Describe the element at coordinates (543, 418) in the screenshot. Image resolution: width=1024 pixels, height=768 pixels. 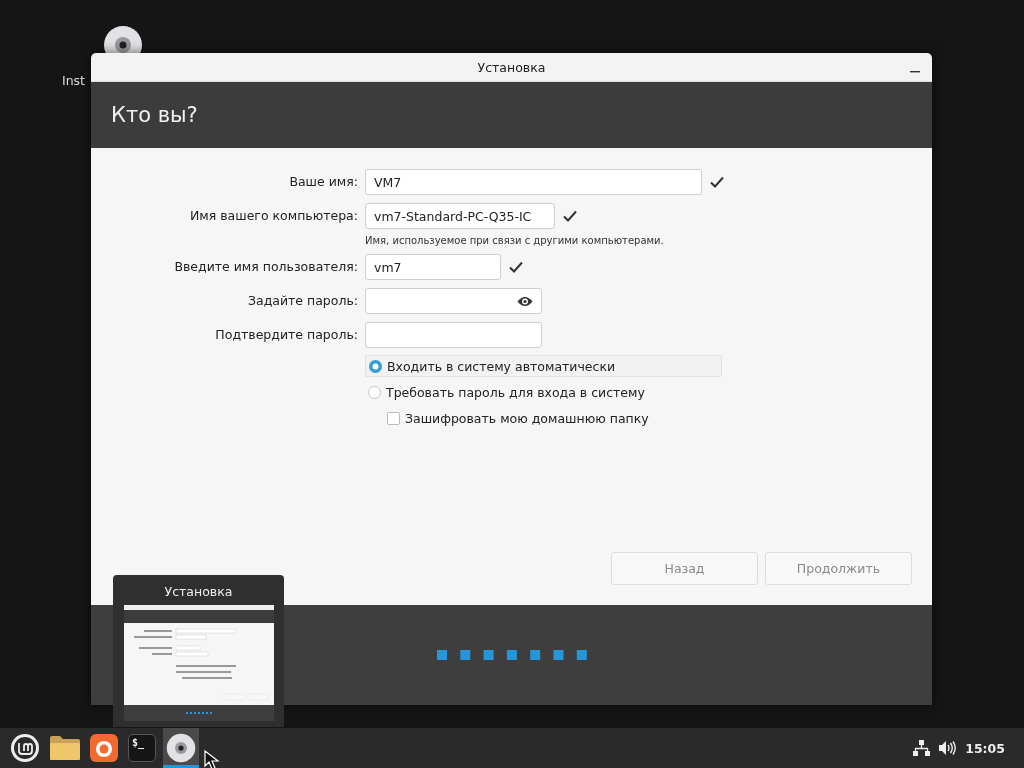
I see `checkbox-option: Зашифровать мою домашнюю папку` at that location.